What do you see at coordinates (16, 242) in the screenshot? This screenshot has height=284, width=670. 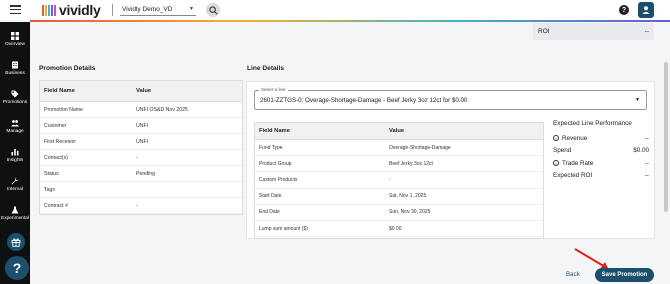 I see `gift-icon` at bounding box center [16, 242].